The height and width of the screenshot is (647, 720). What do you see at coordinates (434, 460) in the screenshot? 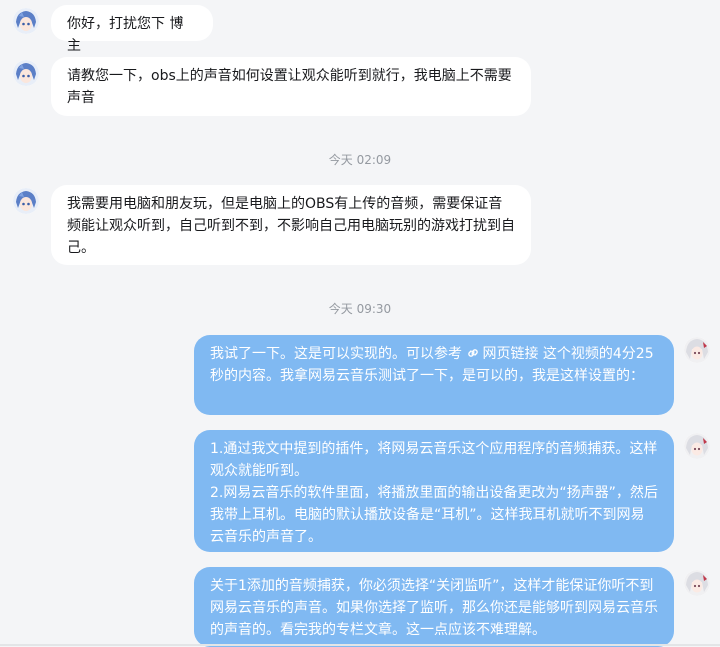
I see `message-line: 1.通过我文中提到的插件，将网易云音乐这个应用程序的音频捕获。这样观众就能听到。` at bounding box center [434, 460].